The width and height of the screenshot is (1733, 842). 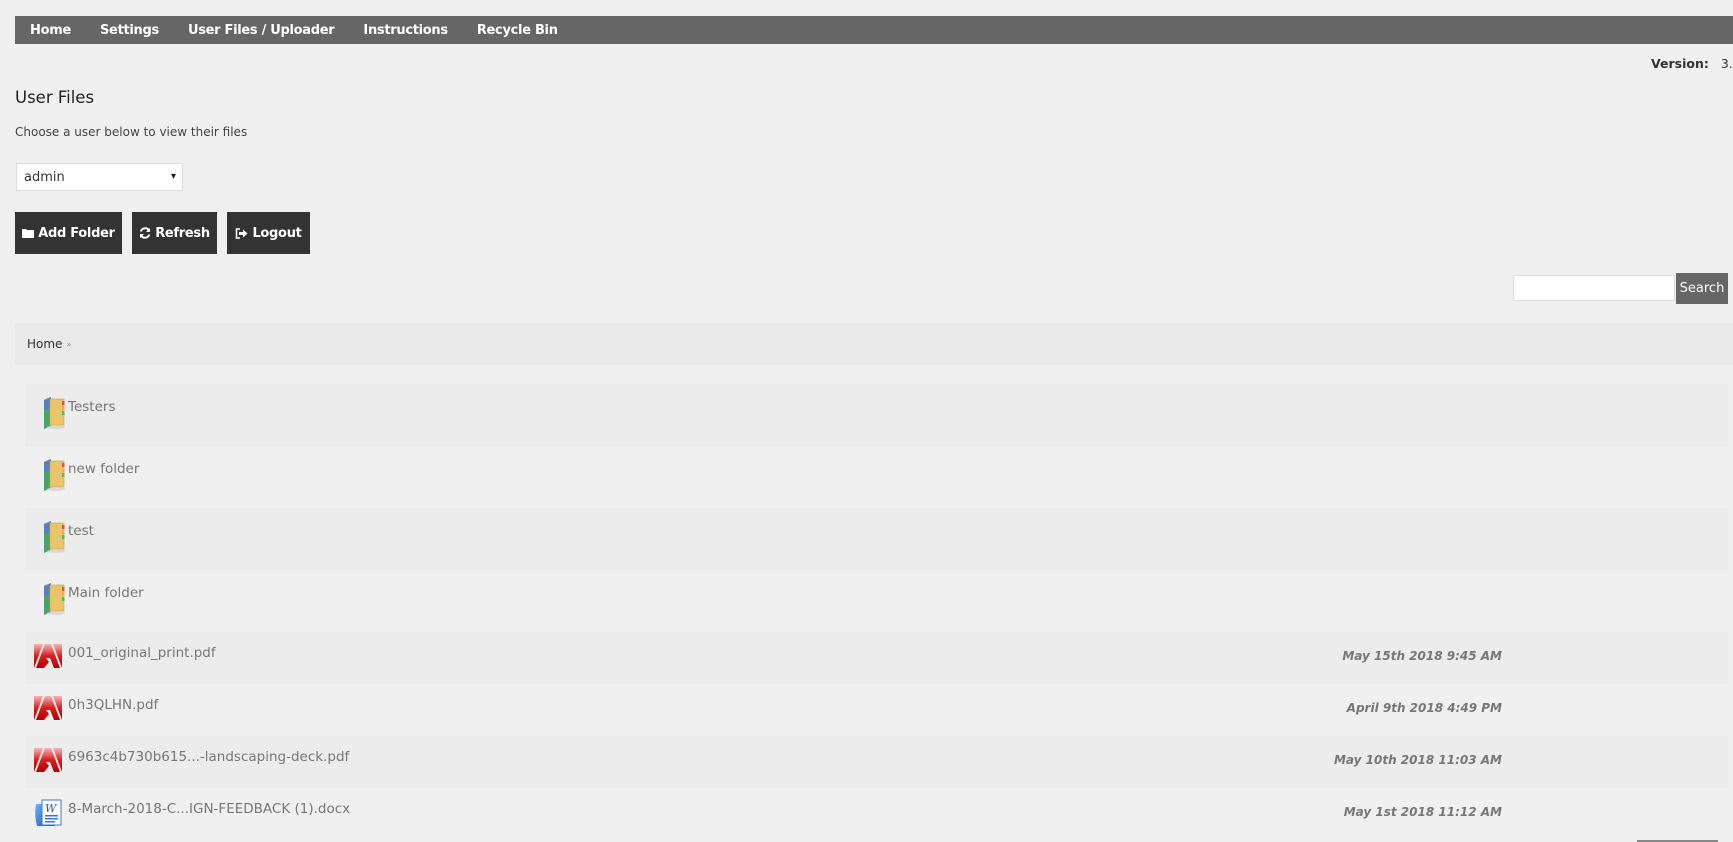 I want to click on folder-row: test, so click(x=876, y=539).